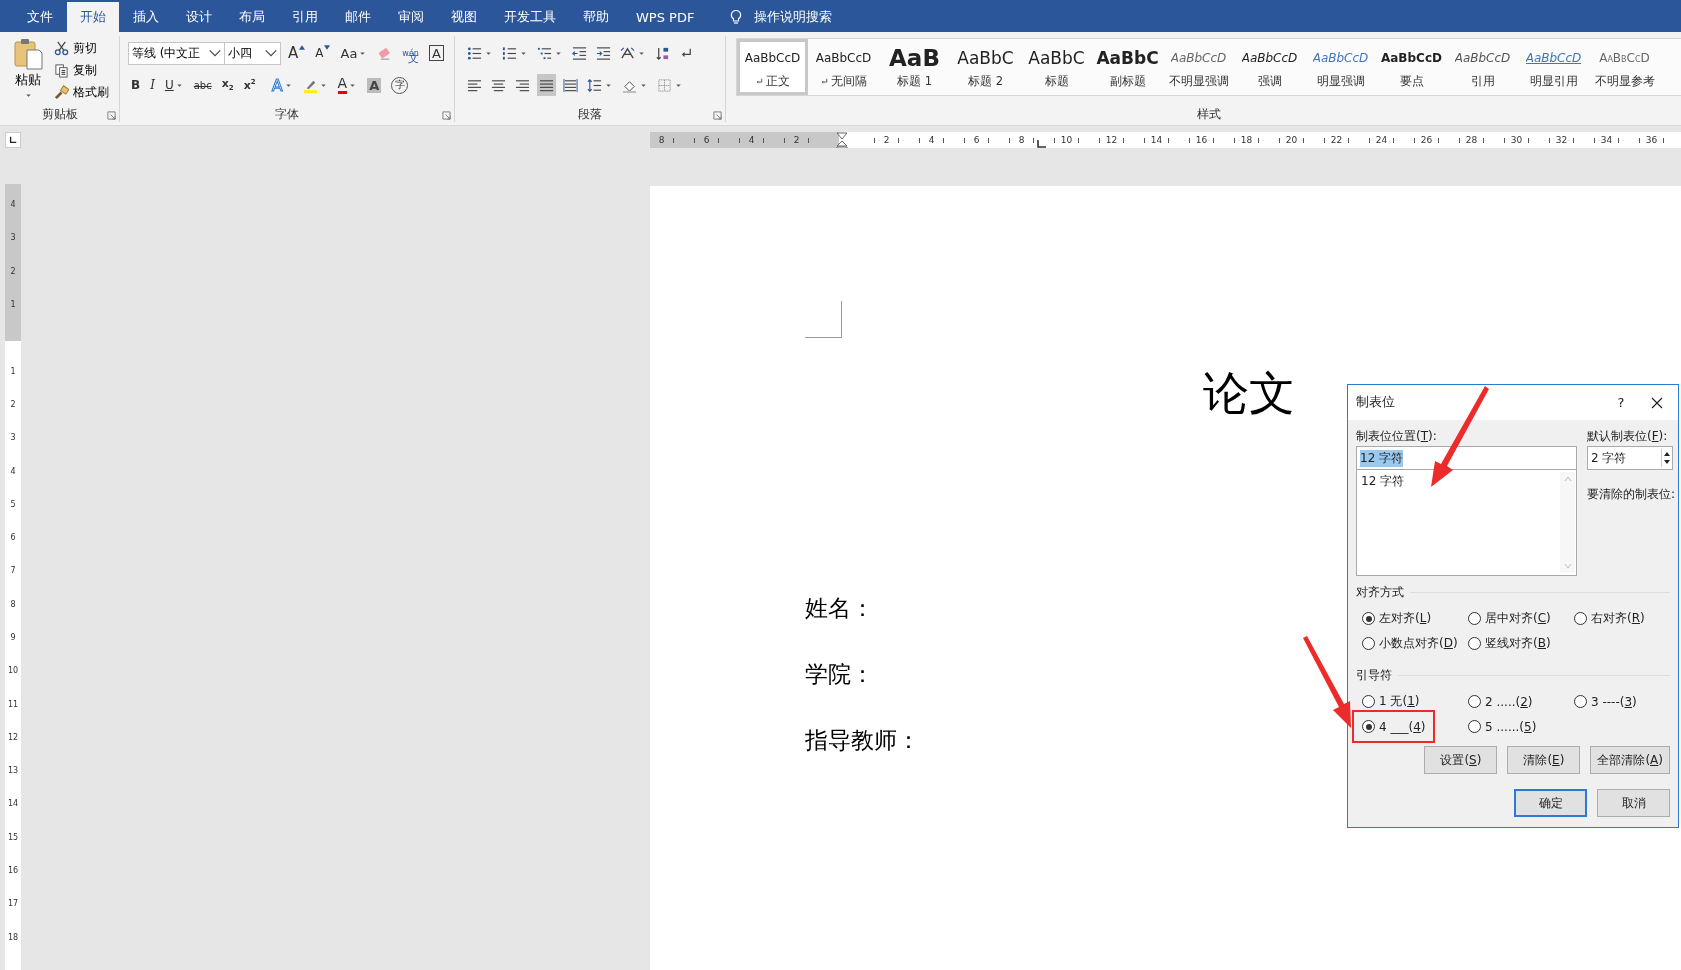 The height and width of the screenshot is (970, 1681). Describe the element at coordinates (1269, 67) in the screenshot. I see `style-option: AaBbCcD 强调` at that location.